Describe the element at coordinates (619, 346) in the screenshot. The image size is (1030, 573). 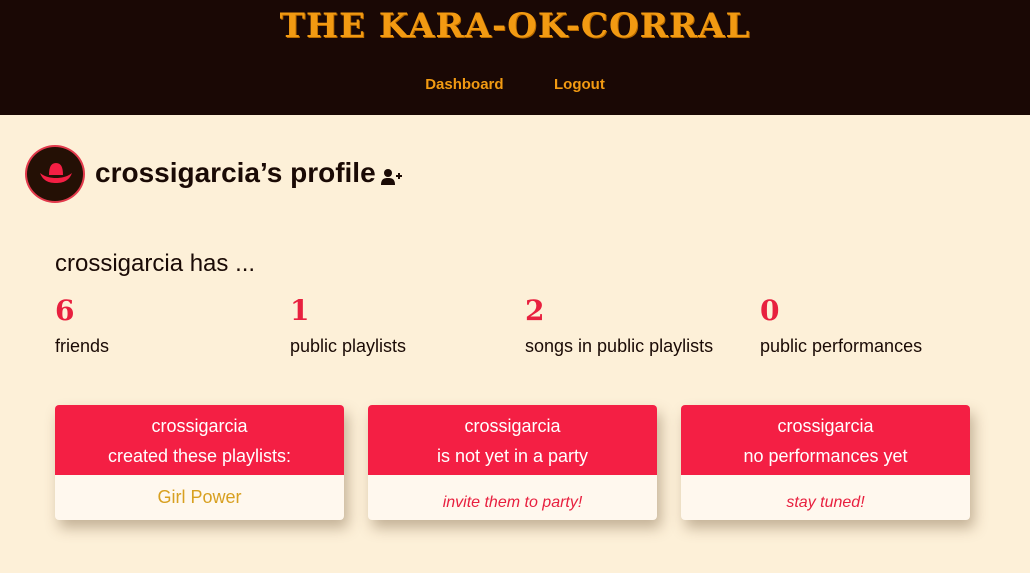
I see `stat-label: songs in public playlists` at that location.